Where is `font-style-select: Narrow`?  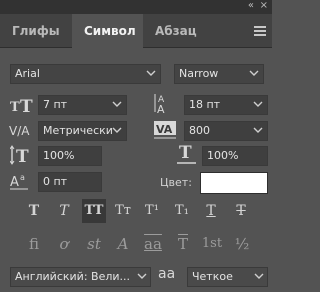
font-style-select: Narrow is located at coordinates (219, 74).